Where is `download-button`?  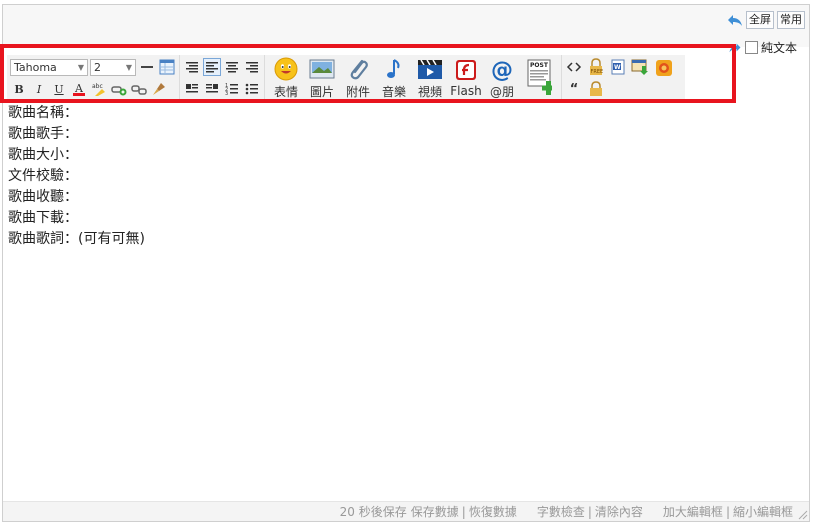
download-button is located at coordinates (640, 67).